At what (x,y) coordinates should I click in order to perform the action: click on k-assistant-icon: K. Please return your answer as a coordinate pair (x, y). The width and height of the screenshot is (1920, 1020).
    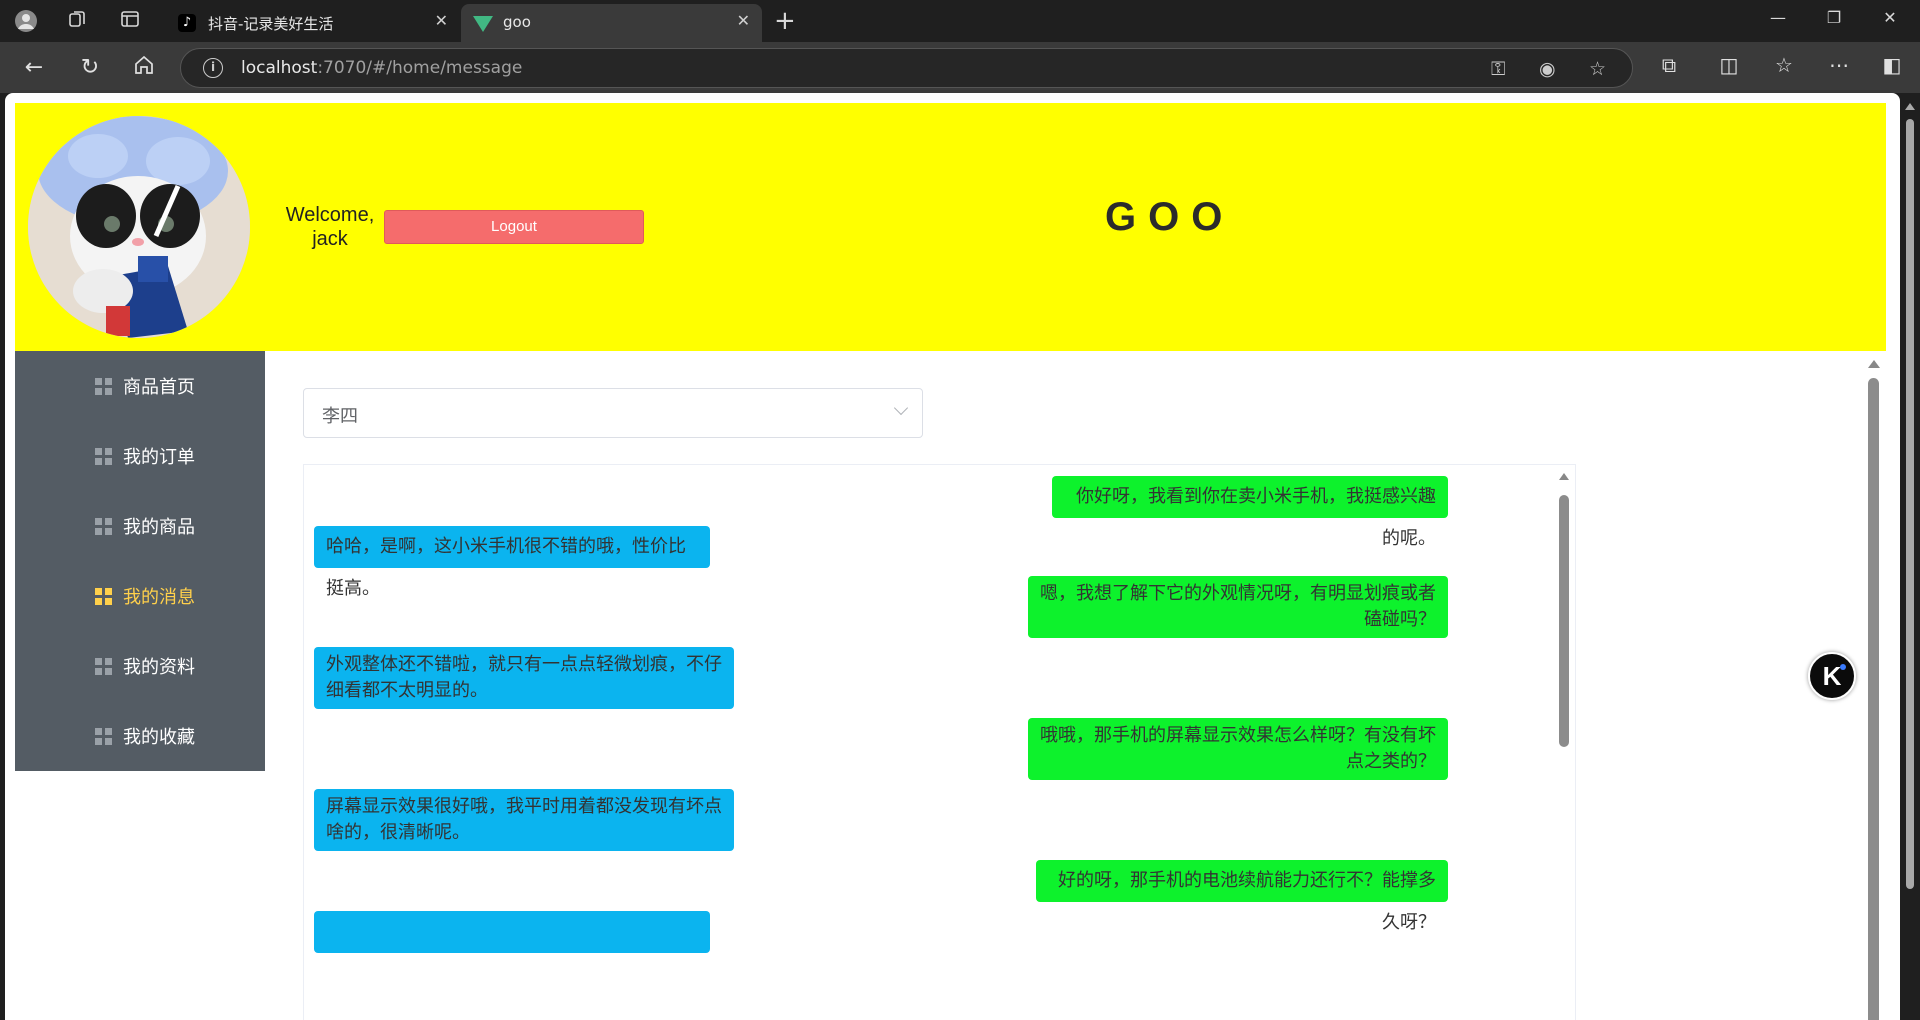
    Looking at the image, I should click on (1832, 676).